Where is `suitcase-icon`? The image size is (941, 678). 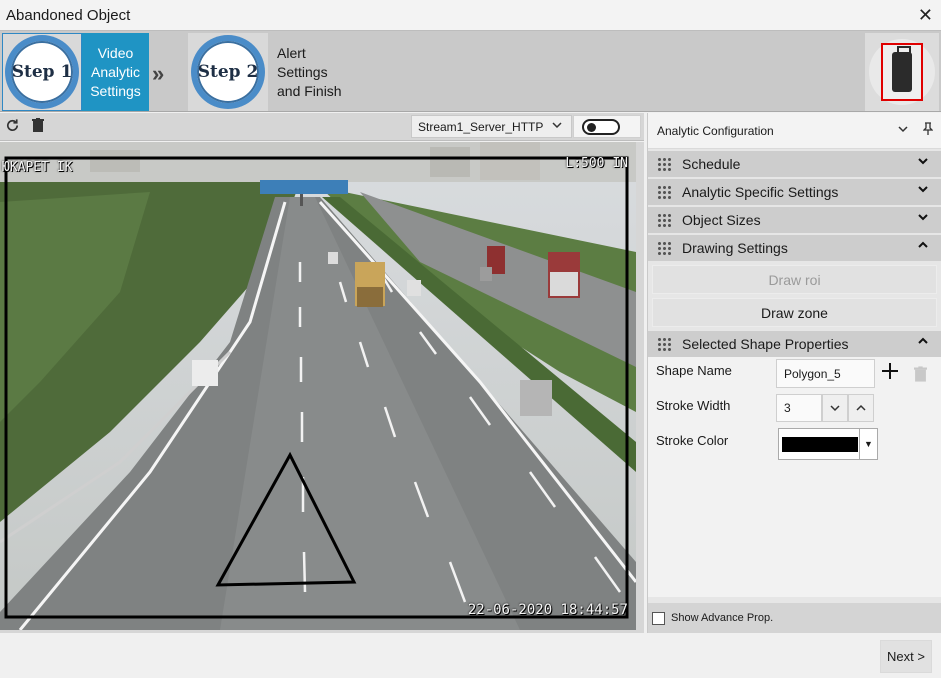
suitcase-icon is located at coordinates (902, 69).